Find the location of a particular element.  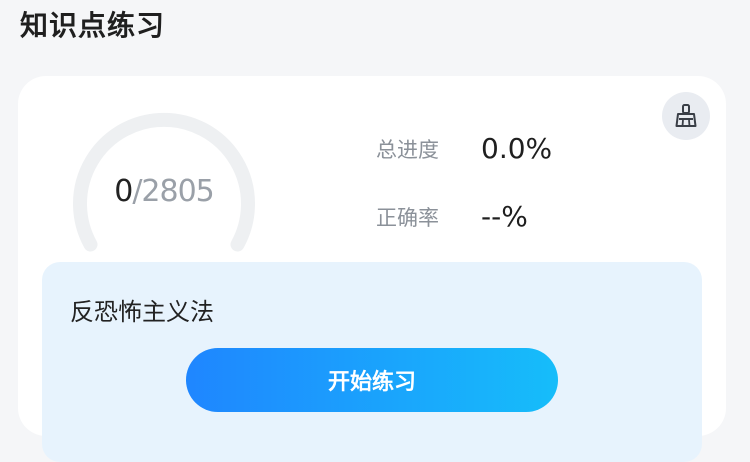

clear-record-button is located at coordinates (686, 116).